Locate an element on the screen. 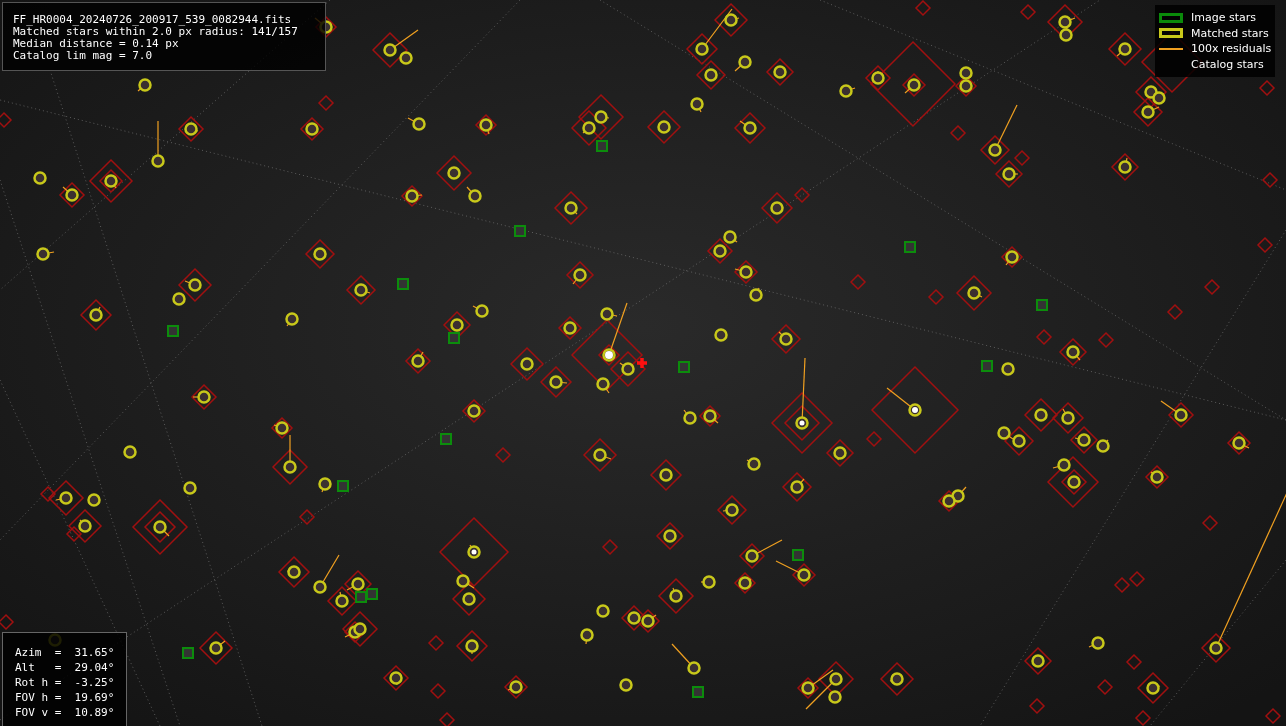 This screenshot has width=1286, height=726. legend-label: 100x residuals is located at coordinates (1231, 49).